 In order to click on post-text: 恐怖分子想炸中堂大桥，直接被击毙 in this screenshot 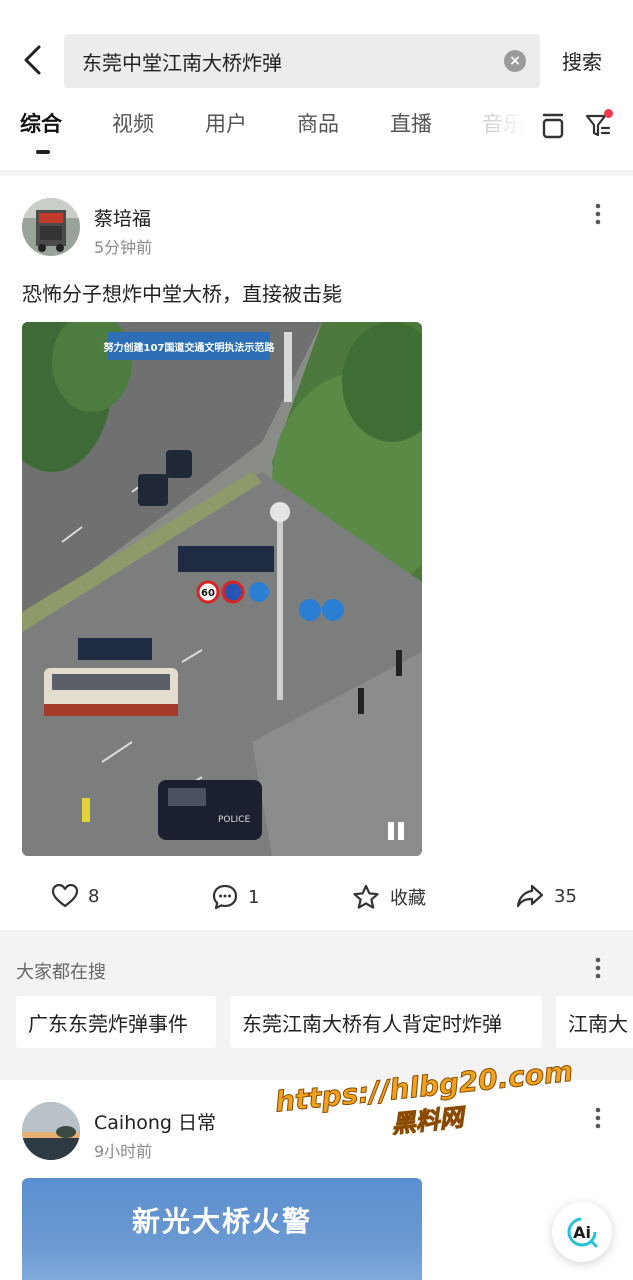, I will do `click(182, 292)`.